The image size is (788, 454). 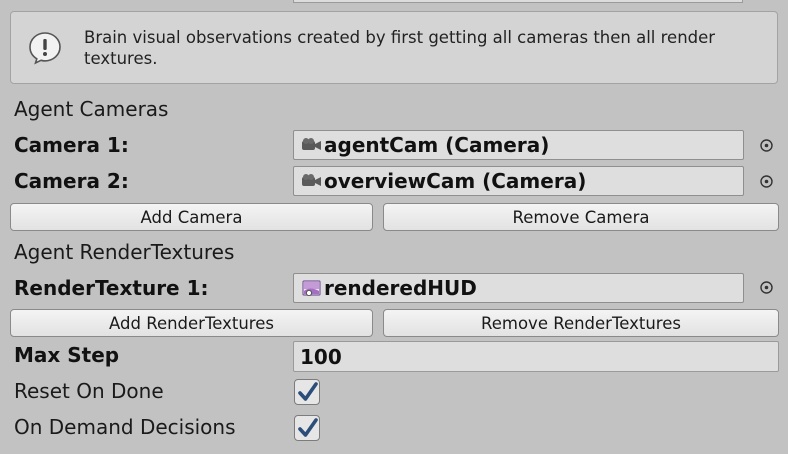 What do you see at coordinates (71, 181) in the screenshot?
I see `camera-2-label: Camera 2:` at bounding box center [71, 181].